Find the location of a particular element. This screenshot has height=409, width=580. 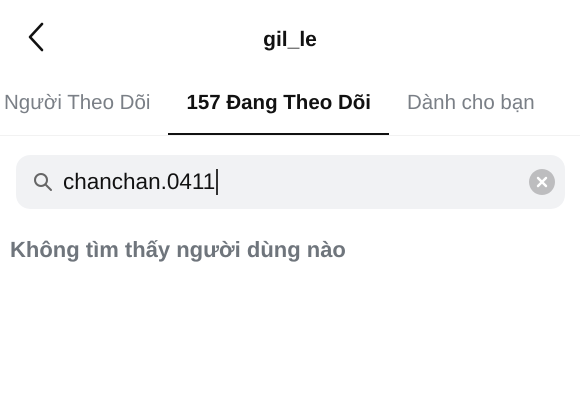

back-icon is located at coordinates (36, 37).